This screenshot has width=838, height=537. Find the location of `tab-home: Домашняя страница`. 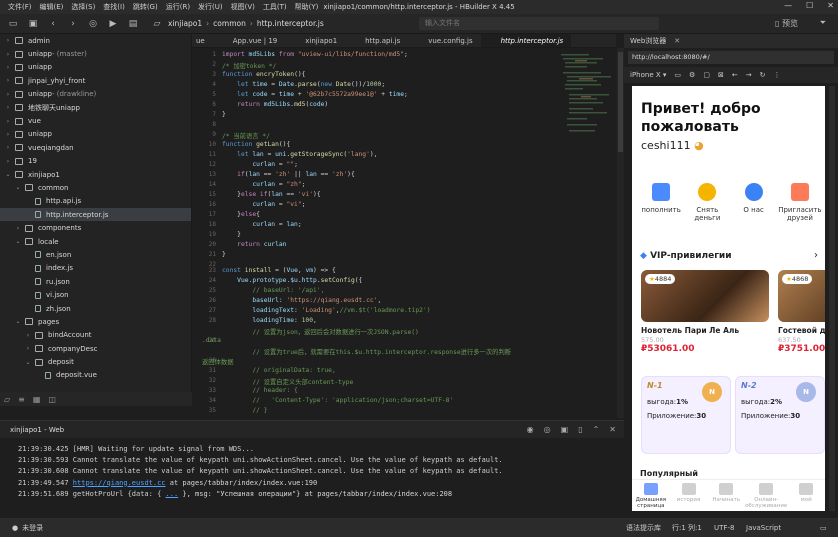

tab-home: Домашняя страница is located at coordinates (651, 495).